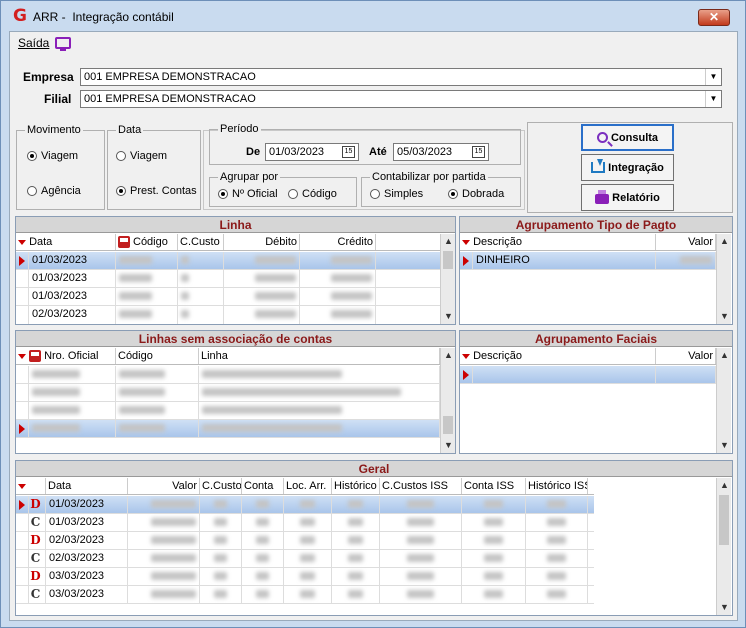 The image size is (746, 628). What do you see at coordinates (627, 167) in the screenshot?
I see `integracao-button: Integração` at bounding box center [627, 167].